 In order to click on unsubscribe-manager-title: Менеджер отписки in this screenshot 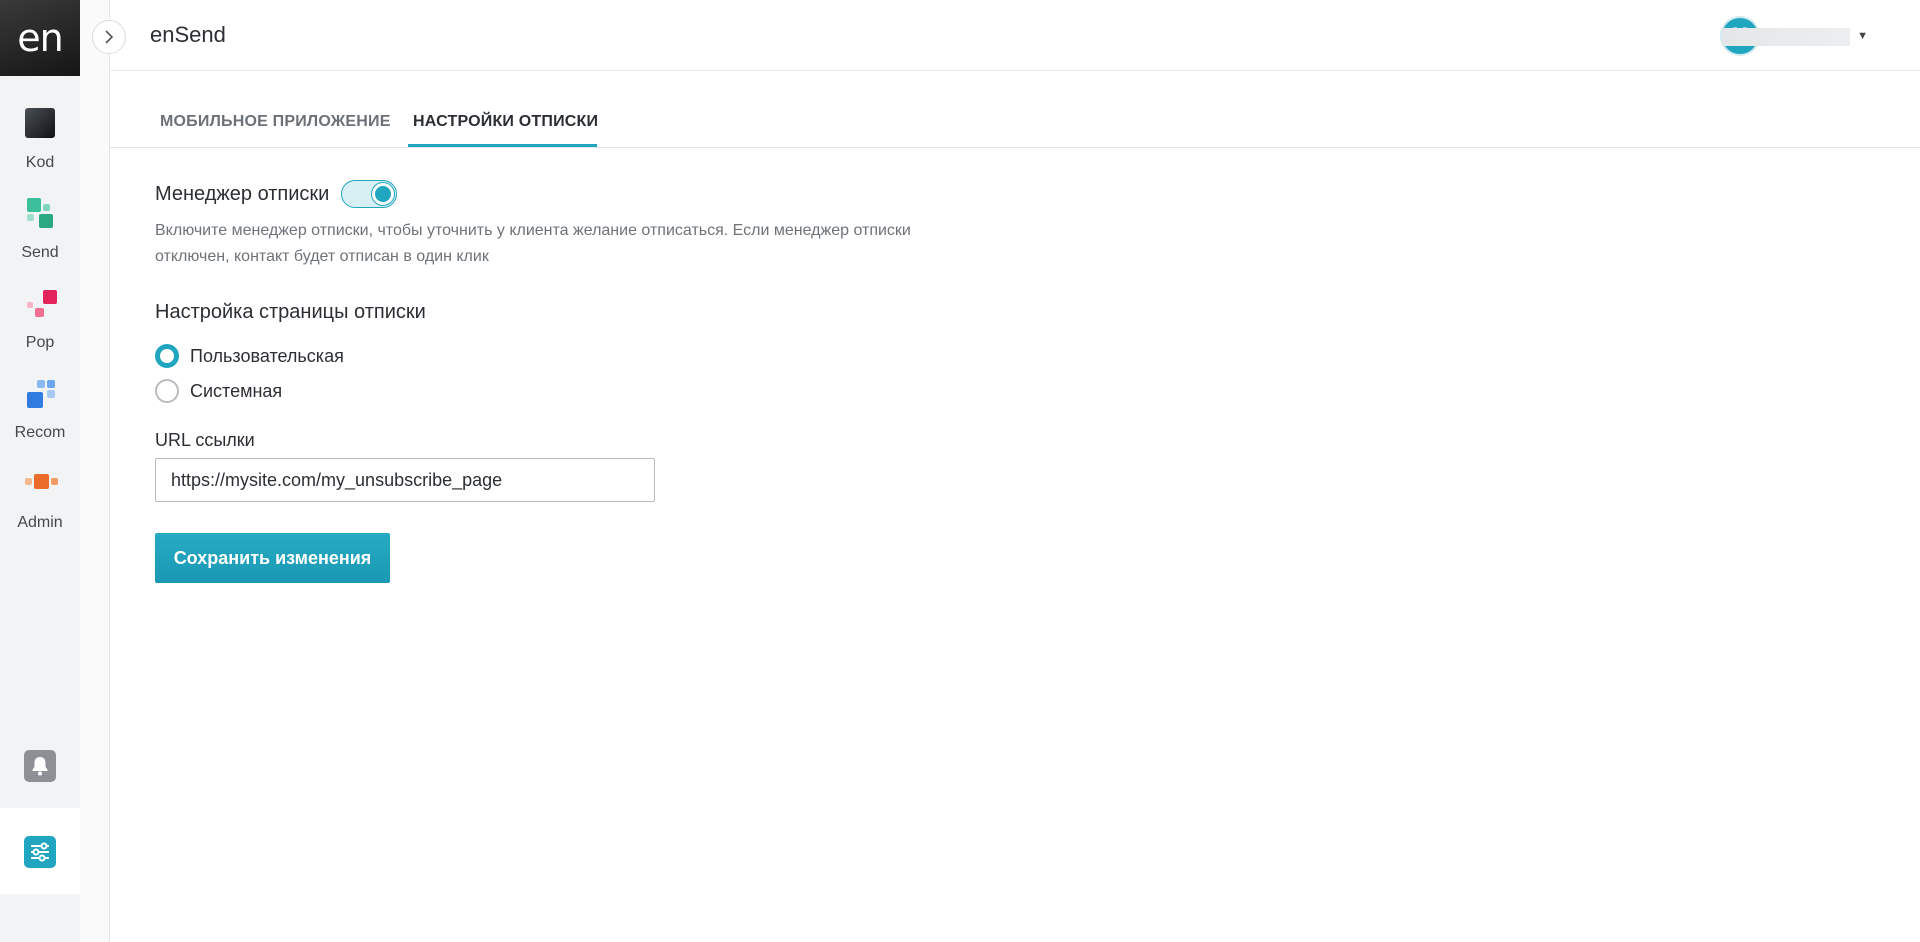, I will do `click(242, 193)`.